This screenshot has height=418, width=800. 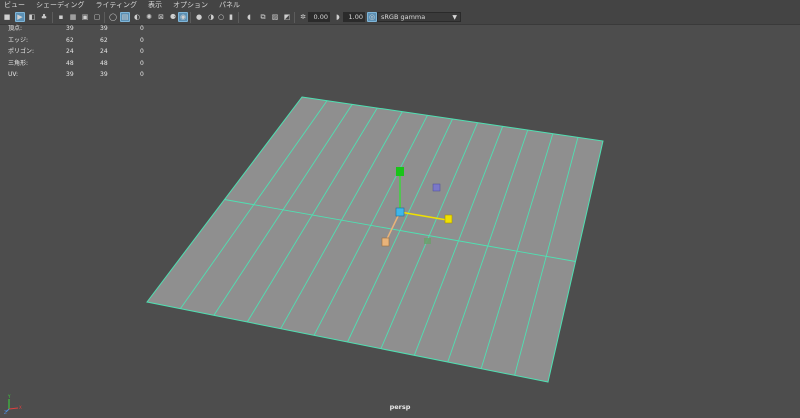 What do you see at coordinates (249, 17) in the screenshot?
I see `motion-blur-icon: ◖` at bounding box center [249, 17].